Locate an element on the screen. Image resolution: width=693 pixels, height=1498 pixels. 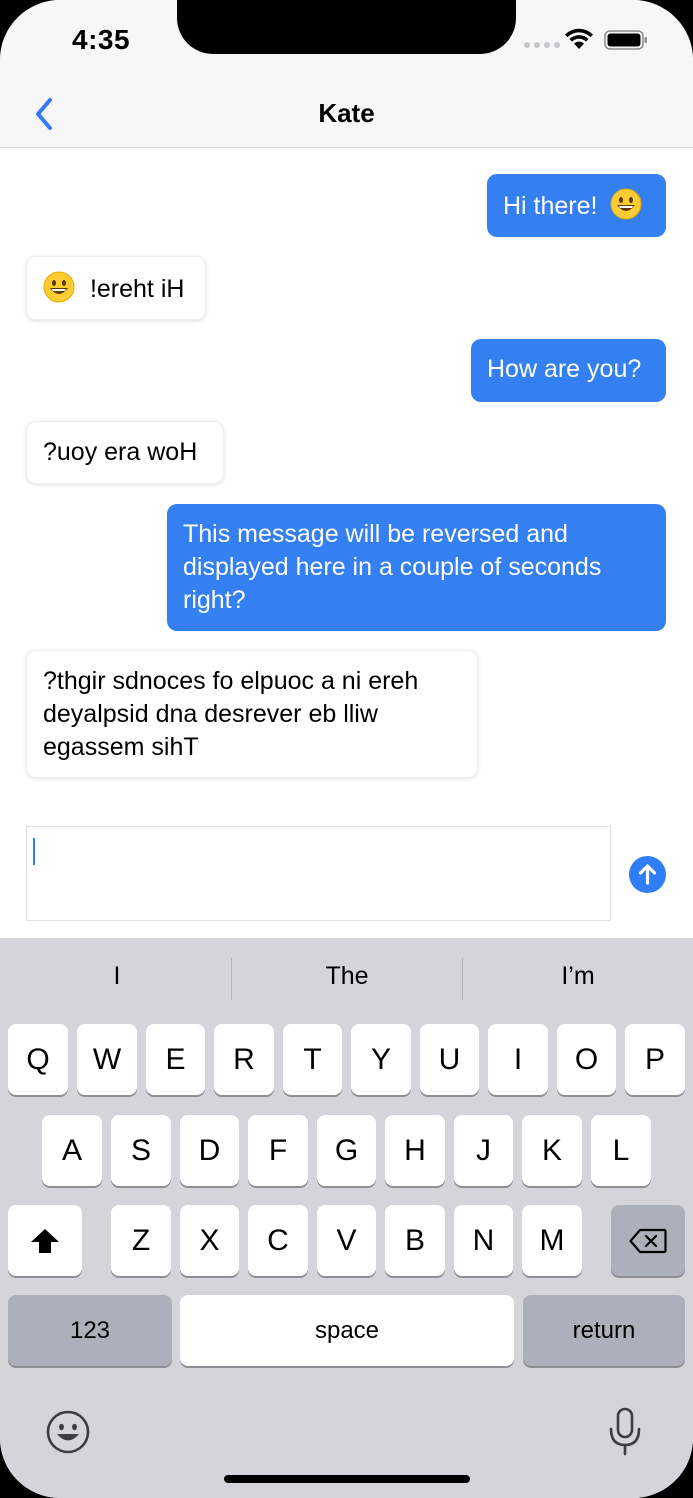
shift-icon is located at coordinates (45, 1240).